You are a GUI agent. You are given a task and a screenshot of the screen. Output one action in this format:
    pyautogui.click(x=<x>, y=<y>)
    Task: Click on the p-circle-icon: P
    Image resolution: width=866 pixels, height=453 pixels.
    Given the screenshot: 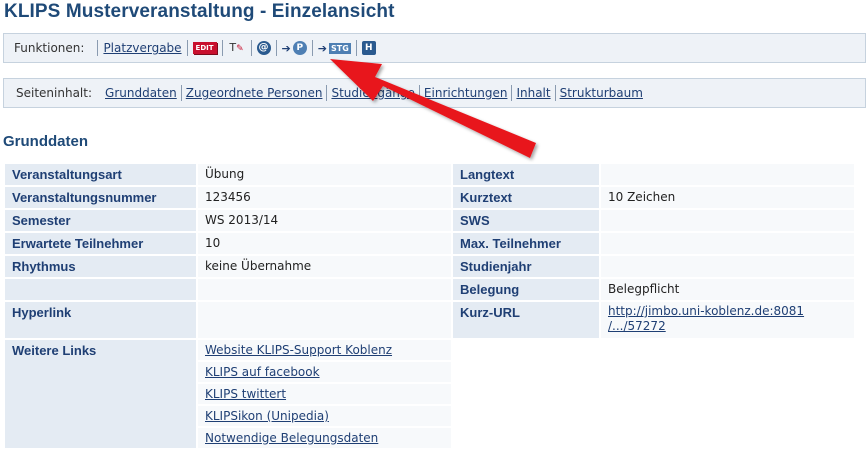 What is the action you would take?
    pyautogui.click(x=299, y=48)
    